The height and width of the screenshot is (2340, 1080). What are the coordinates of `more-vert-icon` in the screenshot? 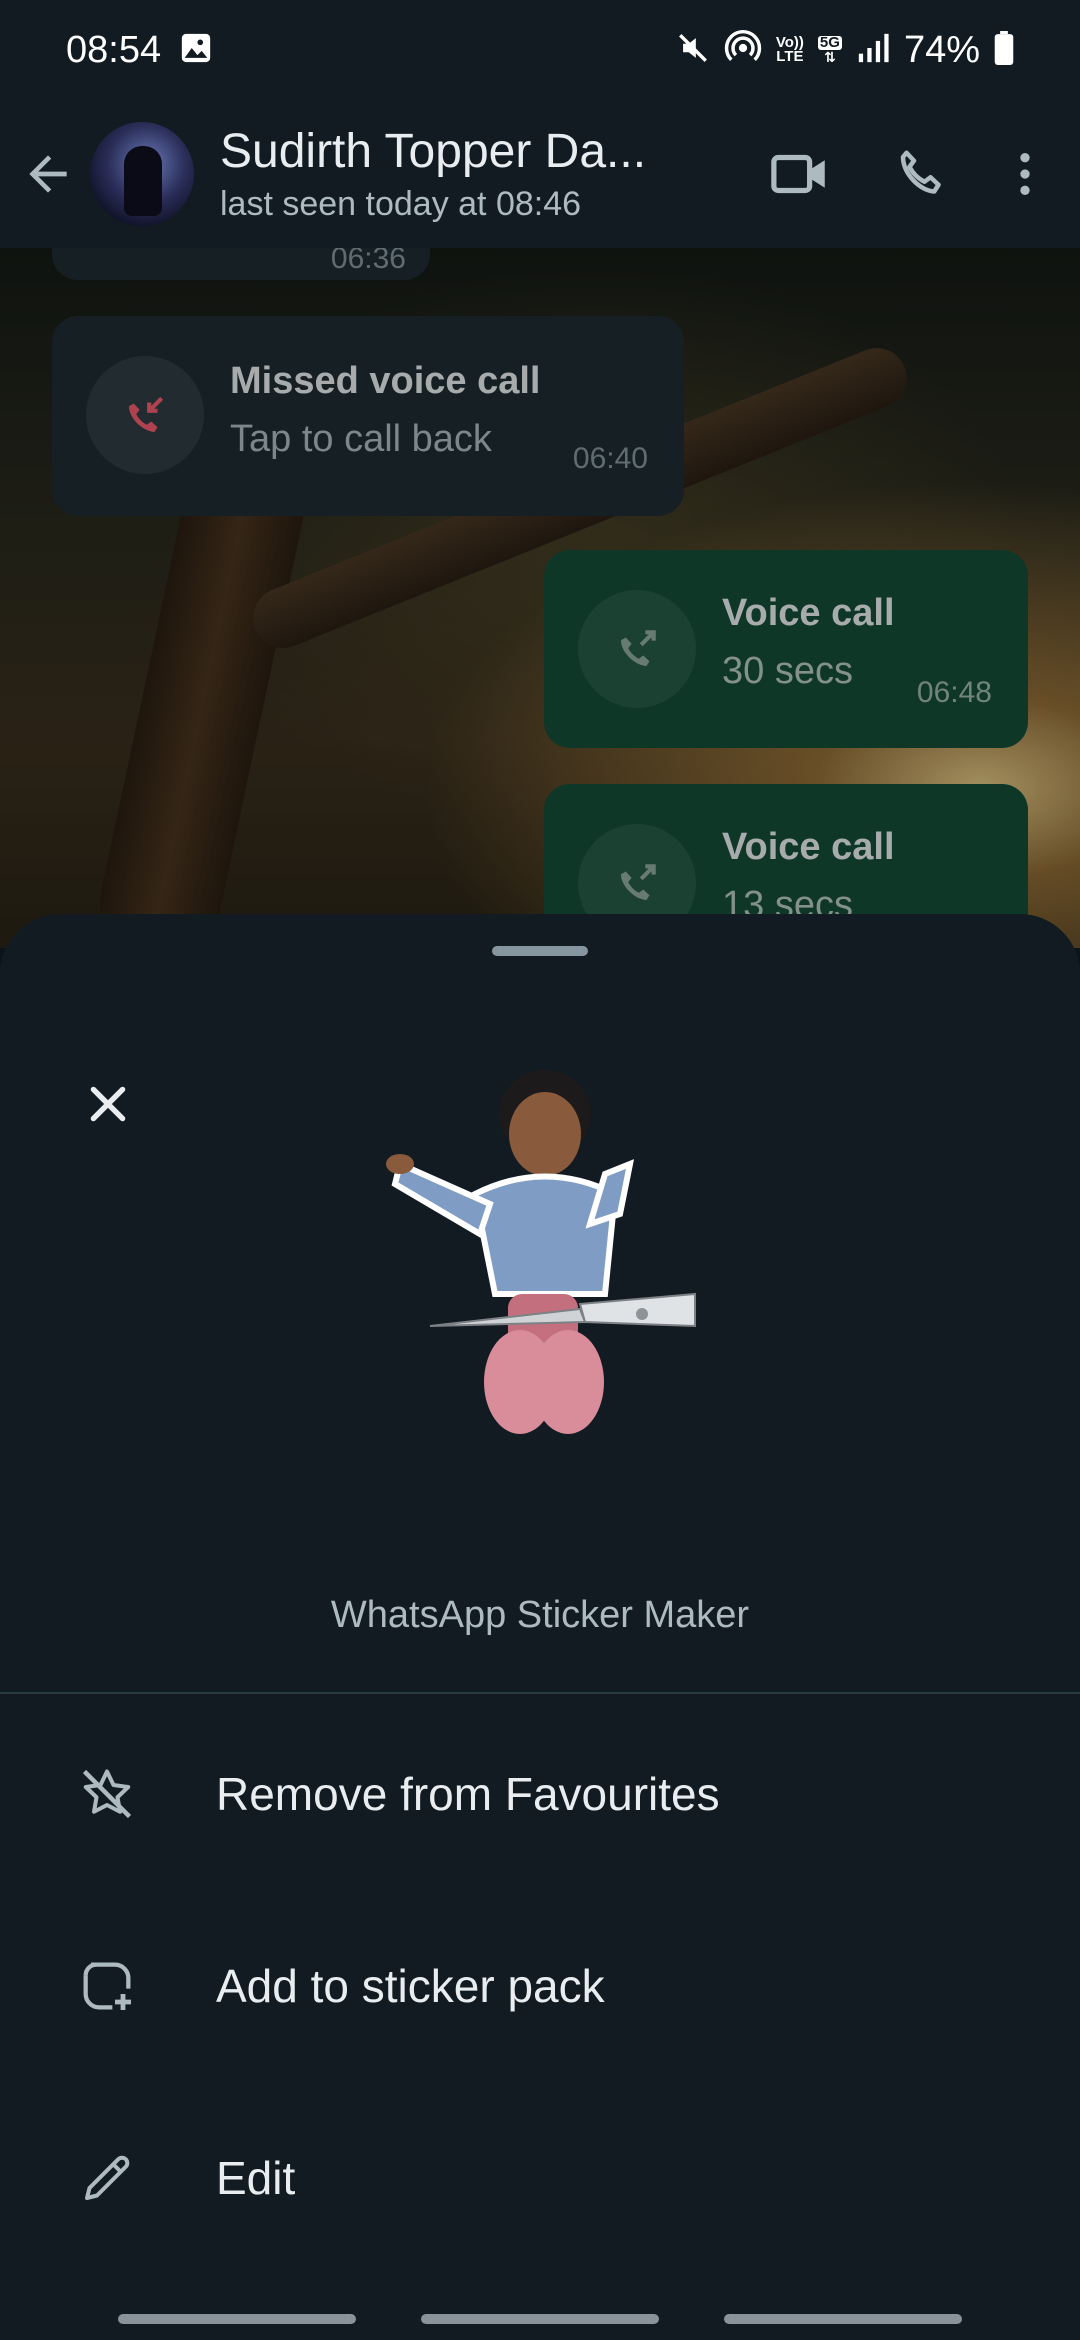 It's located at (1025, 174).